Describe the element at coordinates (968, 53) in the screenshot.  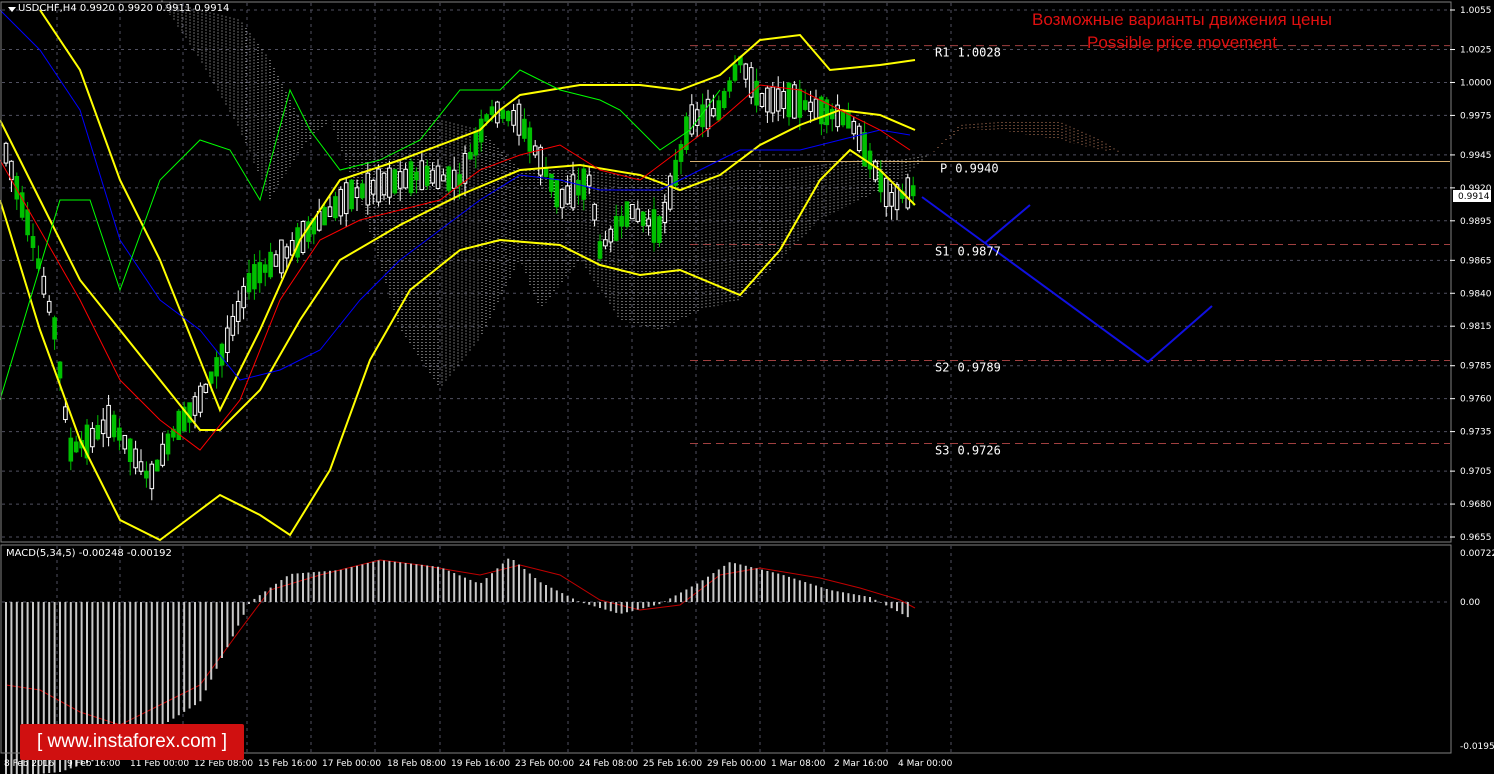
I see `pivot-label-r1: R1 1.0028` at that location.